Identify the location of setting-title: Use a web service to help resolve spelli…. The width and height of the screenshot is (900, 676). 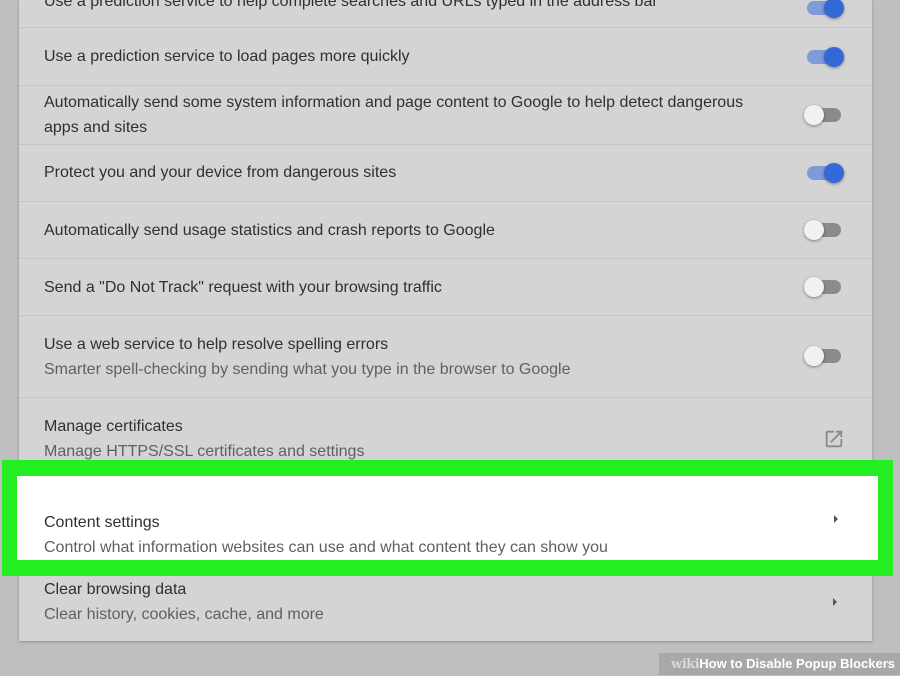
(216, 344).